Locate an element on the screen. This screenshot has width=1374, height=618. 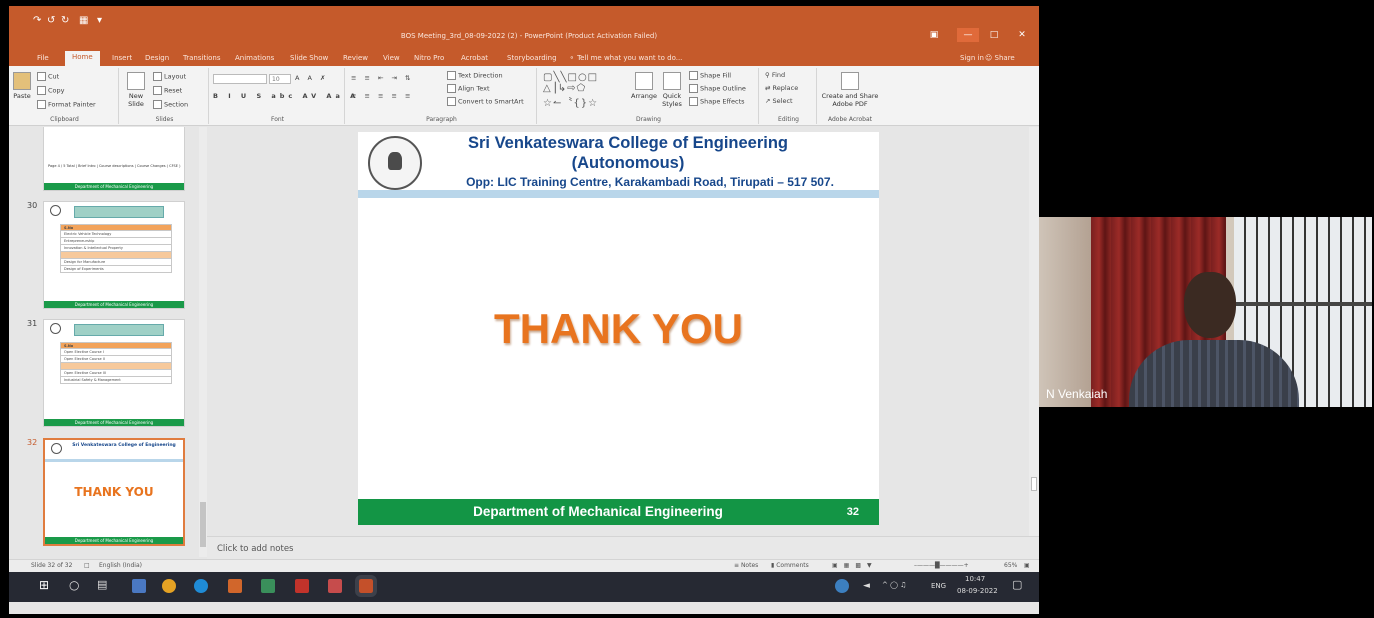
arrange-button: Arrange is located at coordinates (644, 86).